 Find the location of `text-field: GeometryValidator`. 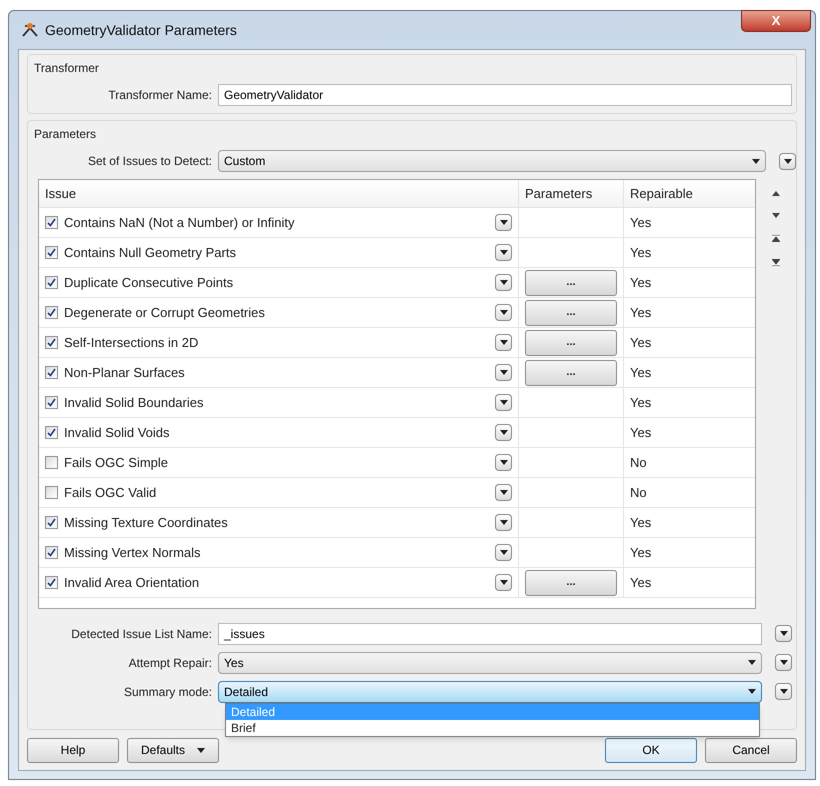

text-field: GeometryValidator is located at coordinates (505, 95).